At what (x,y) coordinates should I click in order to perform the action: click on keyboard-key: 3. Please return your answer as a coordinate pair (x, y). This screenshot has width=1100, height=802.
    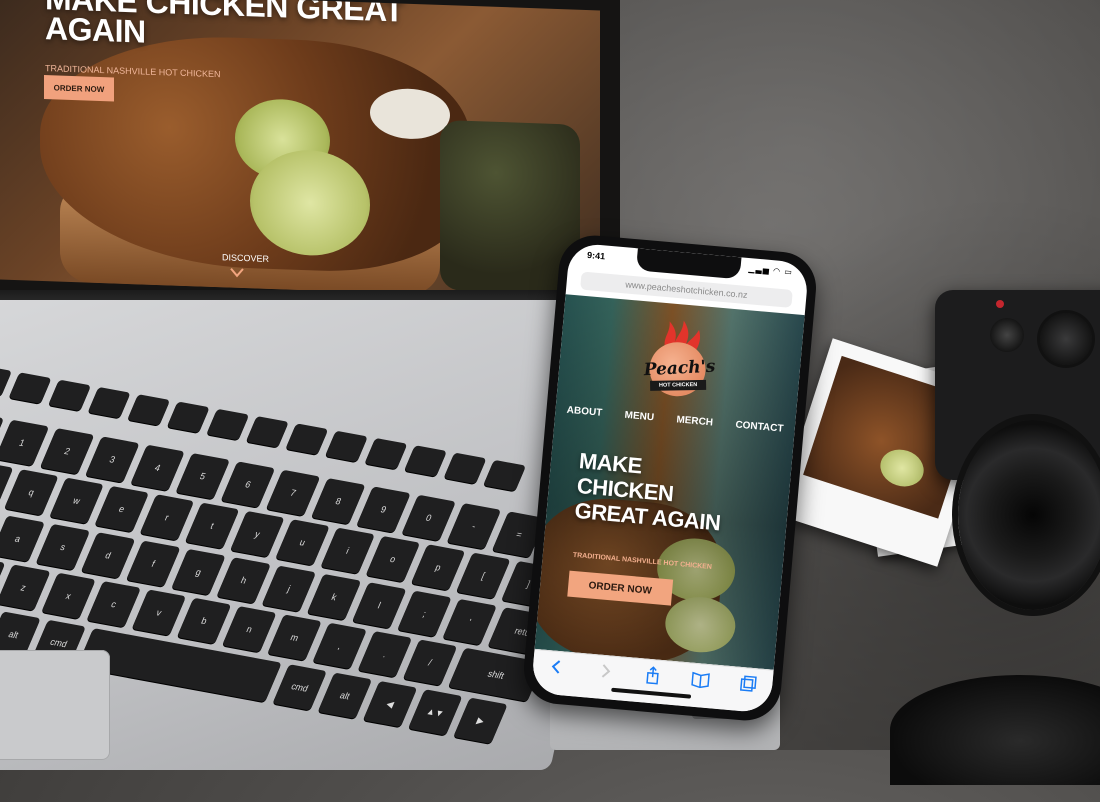
    Looking at the image, I should click on (112, 459).